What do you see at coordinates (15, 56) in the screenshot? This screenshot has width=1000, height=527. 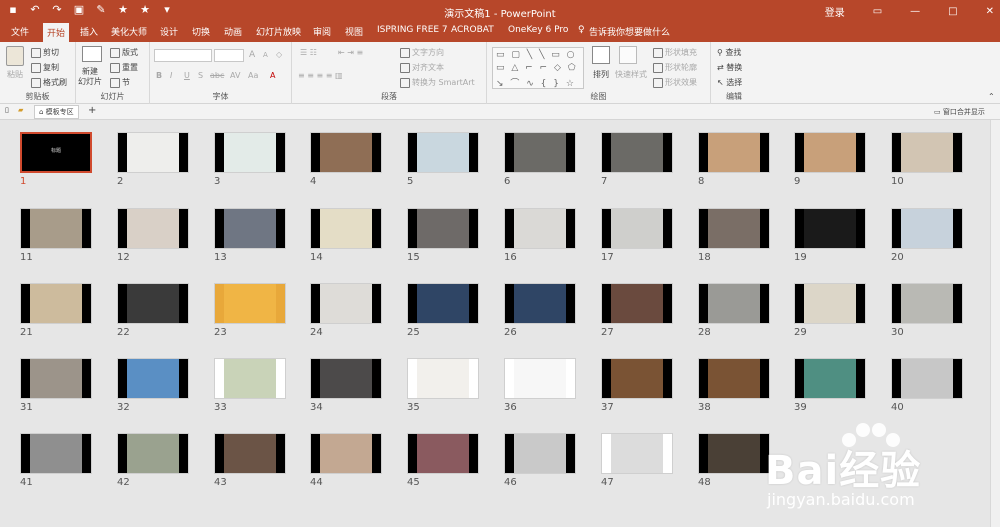 I see `paste-icon` at bounding box center [15, 56].